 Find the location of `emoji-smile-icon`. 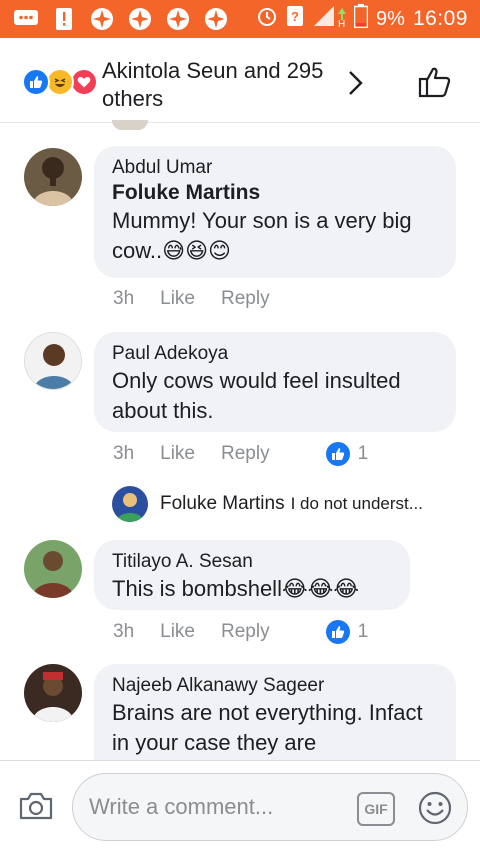

emoji-smile-icon is located at coordinates (435, 810).